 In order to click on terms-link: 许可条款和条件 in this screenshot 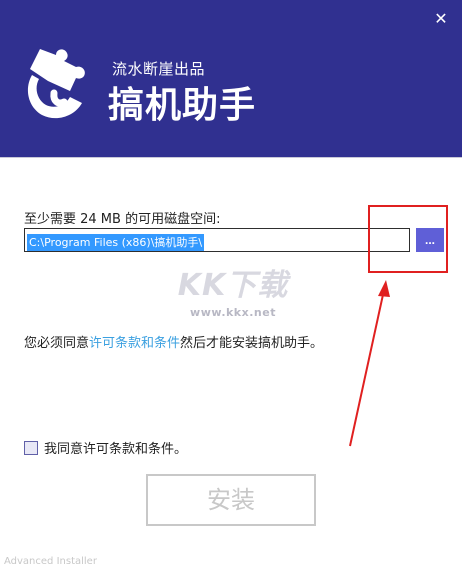, I will do `click(134, 343)`.